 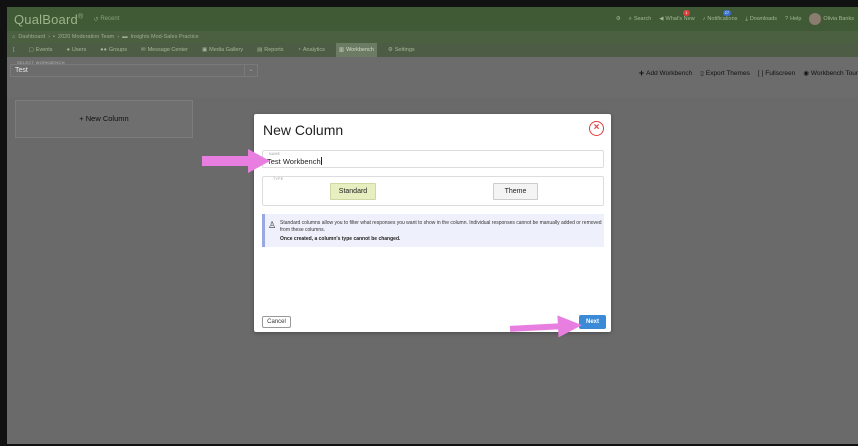 I want to click on app-logo: QualBoard®, so click(x=45, y=19).